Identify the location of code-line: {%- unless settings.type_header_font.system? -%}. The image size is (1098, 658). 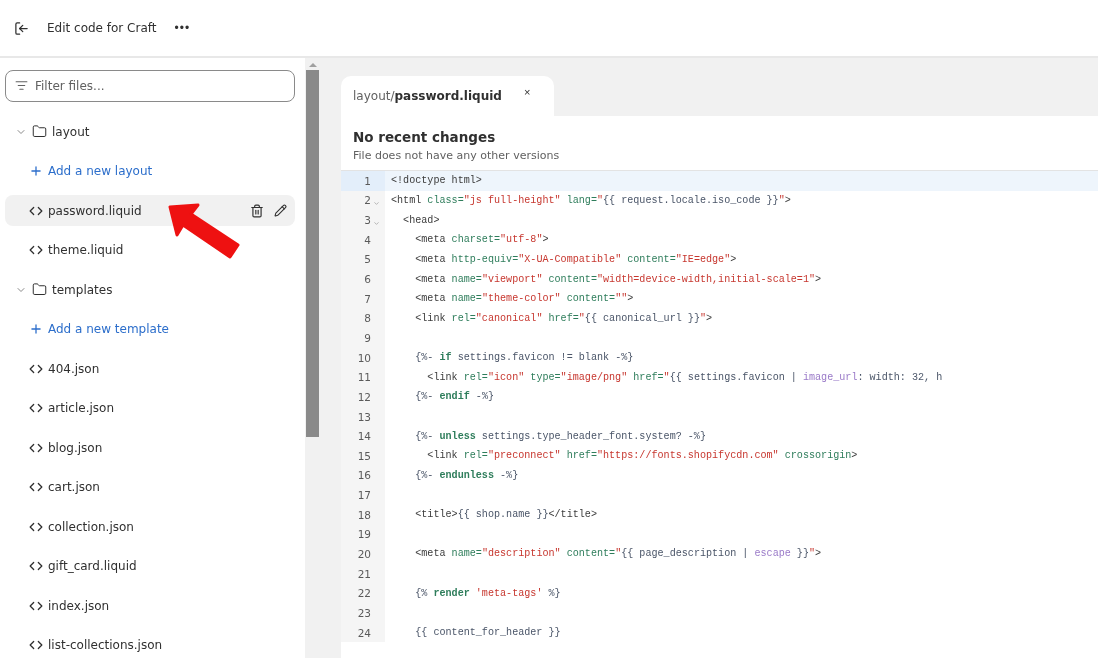
(560, 436).